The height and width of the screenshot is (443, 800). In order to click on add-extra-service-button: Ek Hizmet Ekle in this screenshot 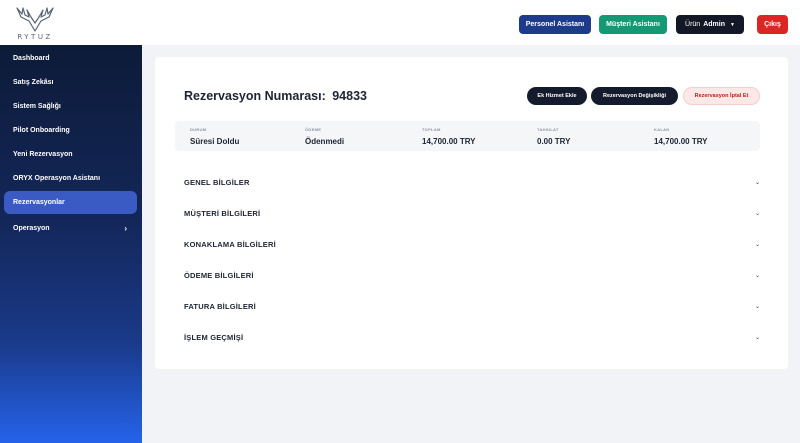, I will do `click(557, 96)`.